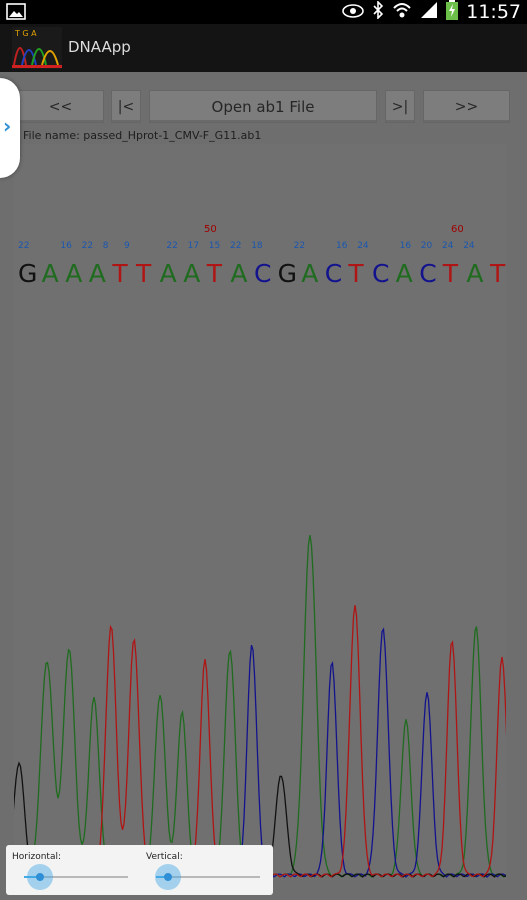  I want to click on horizontal-zoom-slider, so click(39, 877).